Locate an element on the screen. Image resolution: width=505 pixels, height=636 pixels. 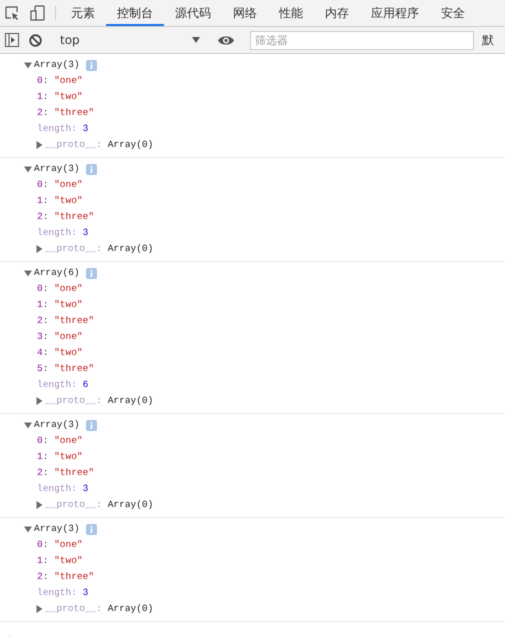
tab: 应用程序 is located at coordinates (395, 14).